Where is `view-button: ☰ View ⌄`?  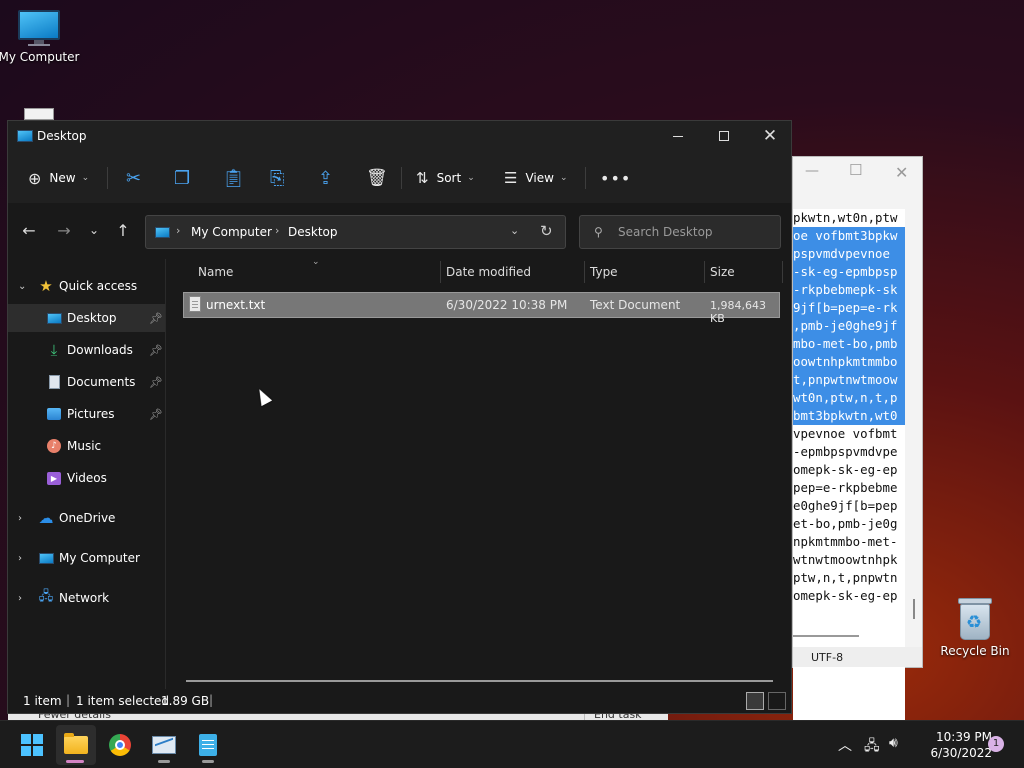 view-button: ☰ View ⌄ is located at coordinates (535, 178).